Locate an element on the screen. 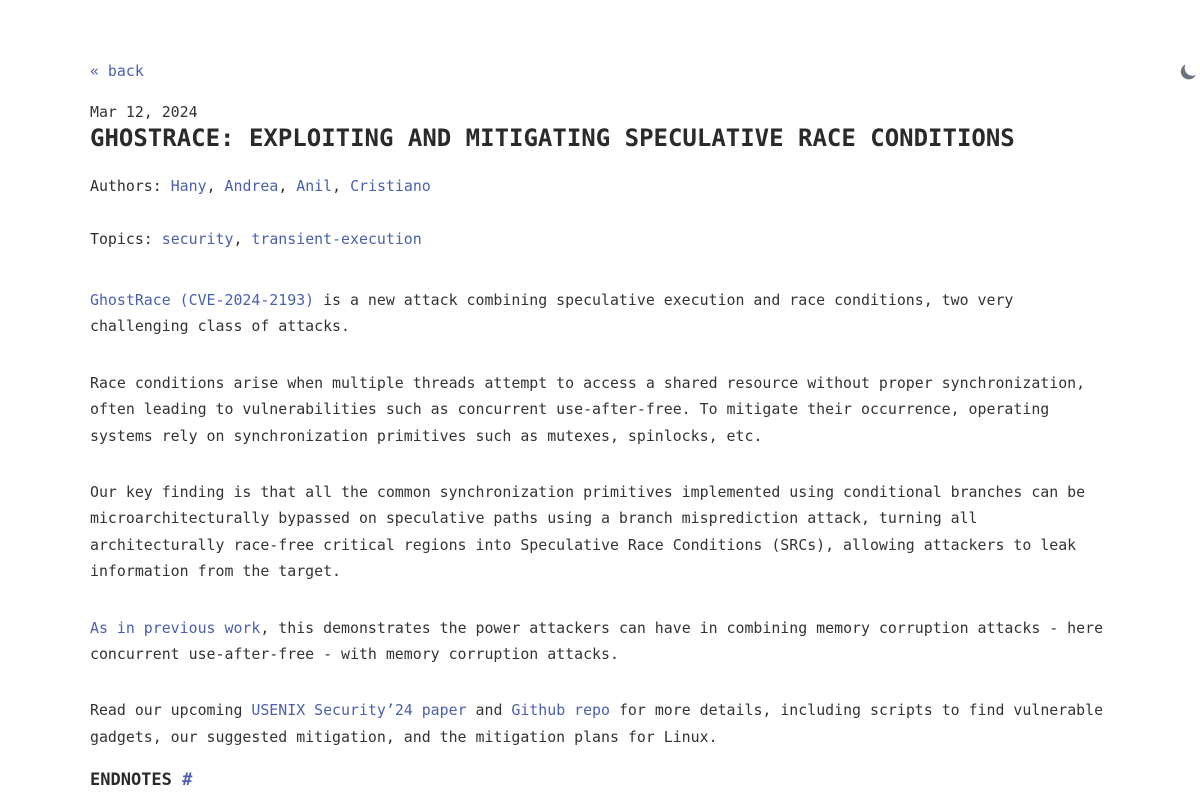 Image resolution: width=1200 pixels, height=800 pixels. paragraph-text: Read our upcoming is located at coordinates (171, 710).